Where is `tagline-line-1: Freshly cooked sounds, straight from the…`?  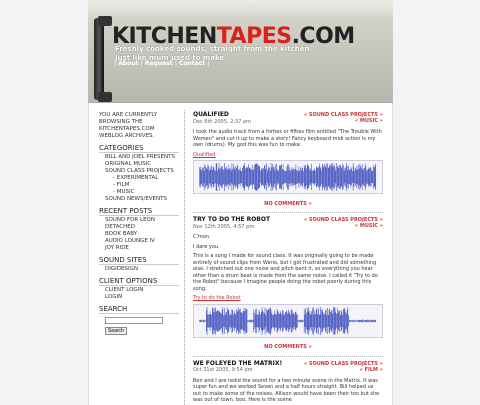
tagline-line-1: Freshly cooked sounds, straight from the… is located at coordinates (214, 49).